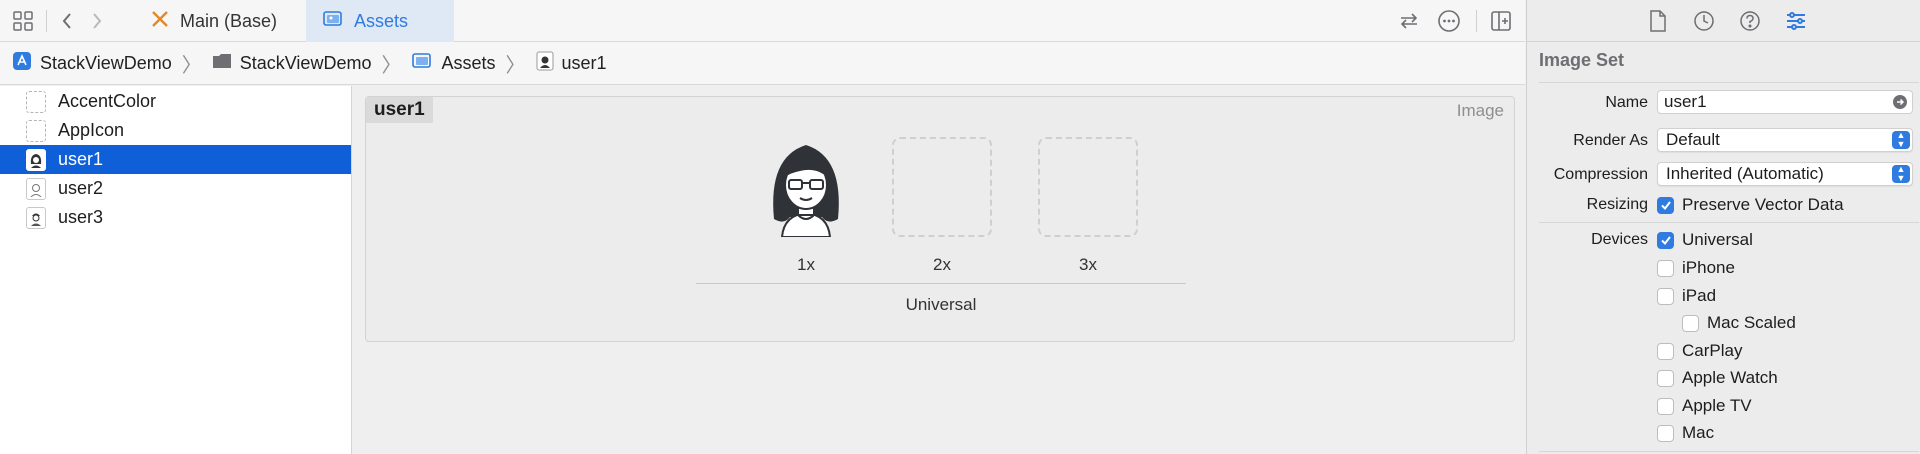 Image resolution: width=1920 pixels, height=454 pixels. Describe the element at coordinates (942, 187) in the screenshot. I see `image-slot-2x` at that location.